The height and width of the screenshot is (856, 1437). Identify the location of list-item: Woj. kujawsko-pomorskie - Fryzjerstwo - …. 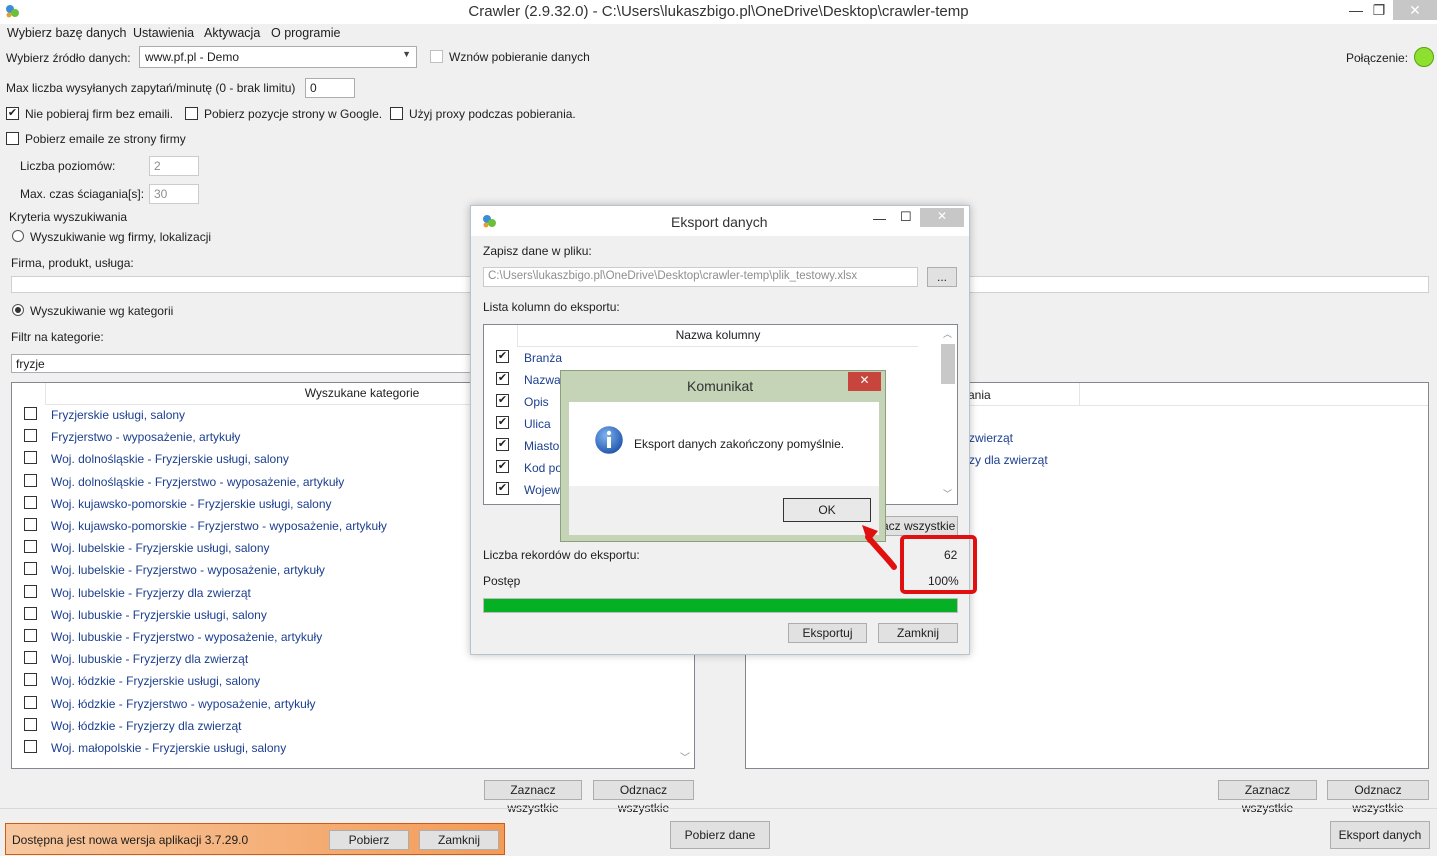
(219, 526).